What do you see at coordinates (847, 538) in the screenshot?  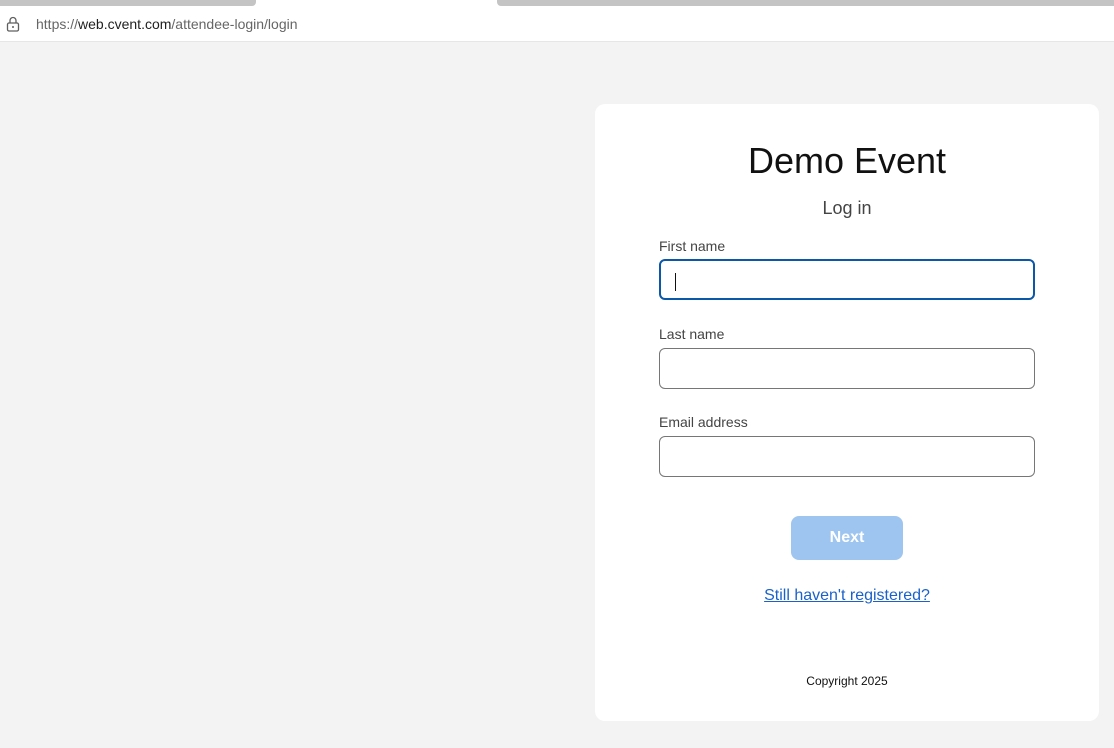 I see `next-button: Next` at bounding box center [847, 538].